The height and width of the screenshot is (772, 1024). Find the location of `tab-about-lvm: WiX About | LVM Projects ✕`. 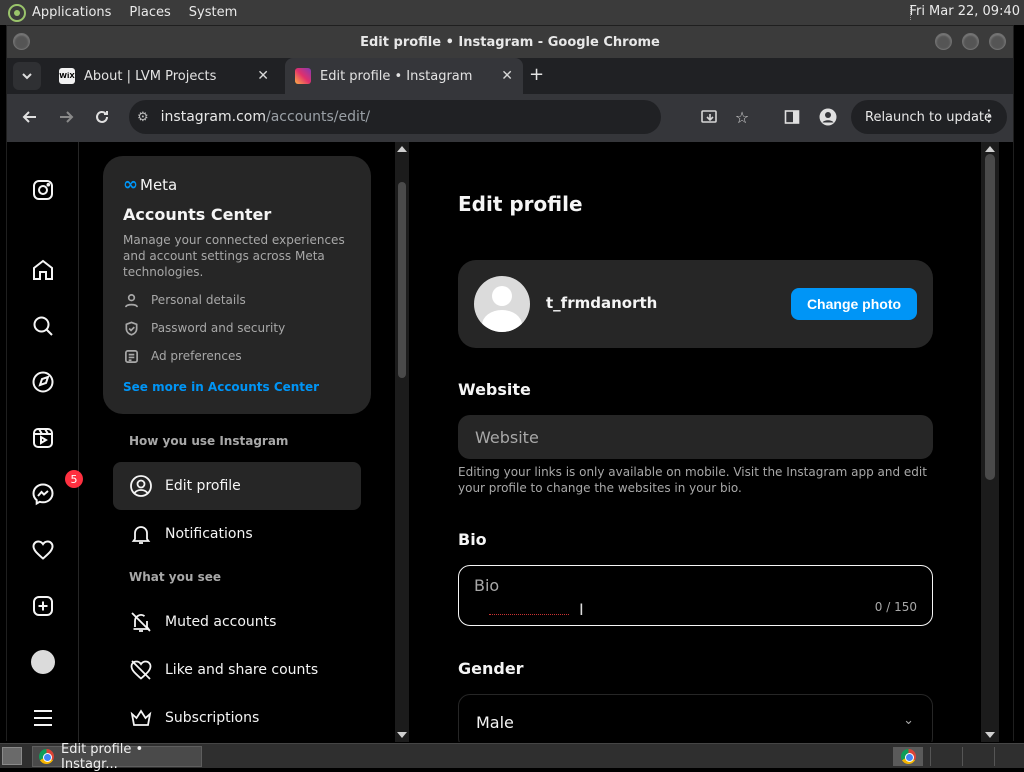

tab-about-lvm: WiX About | LVM Projects ✕ is located at coordinates (164, 76).